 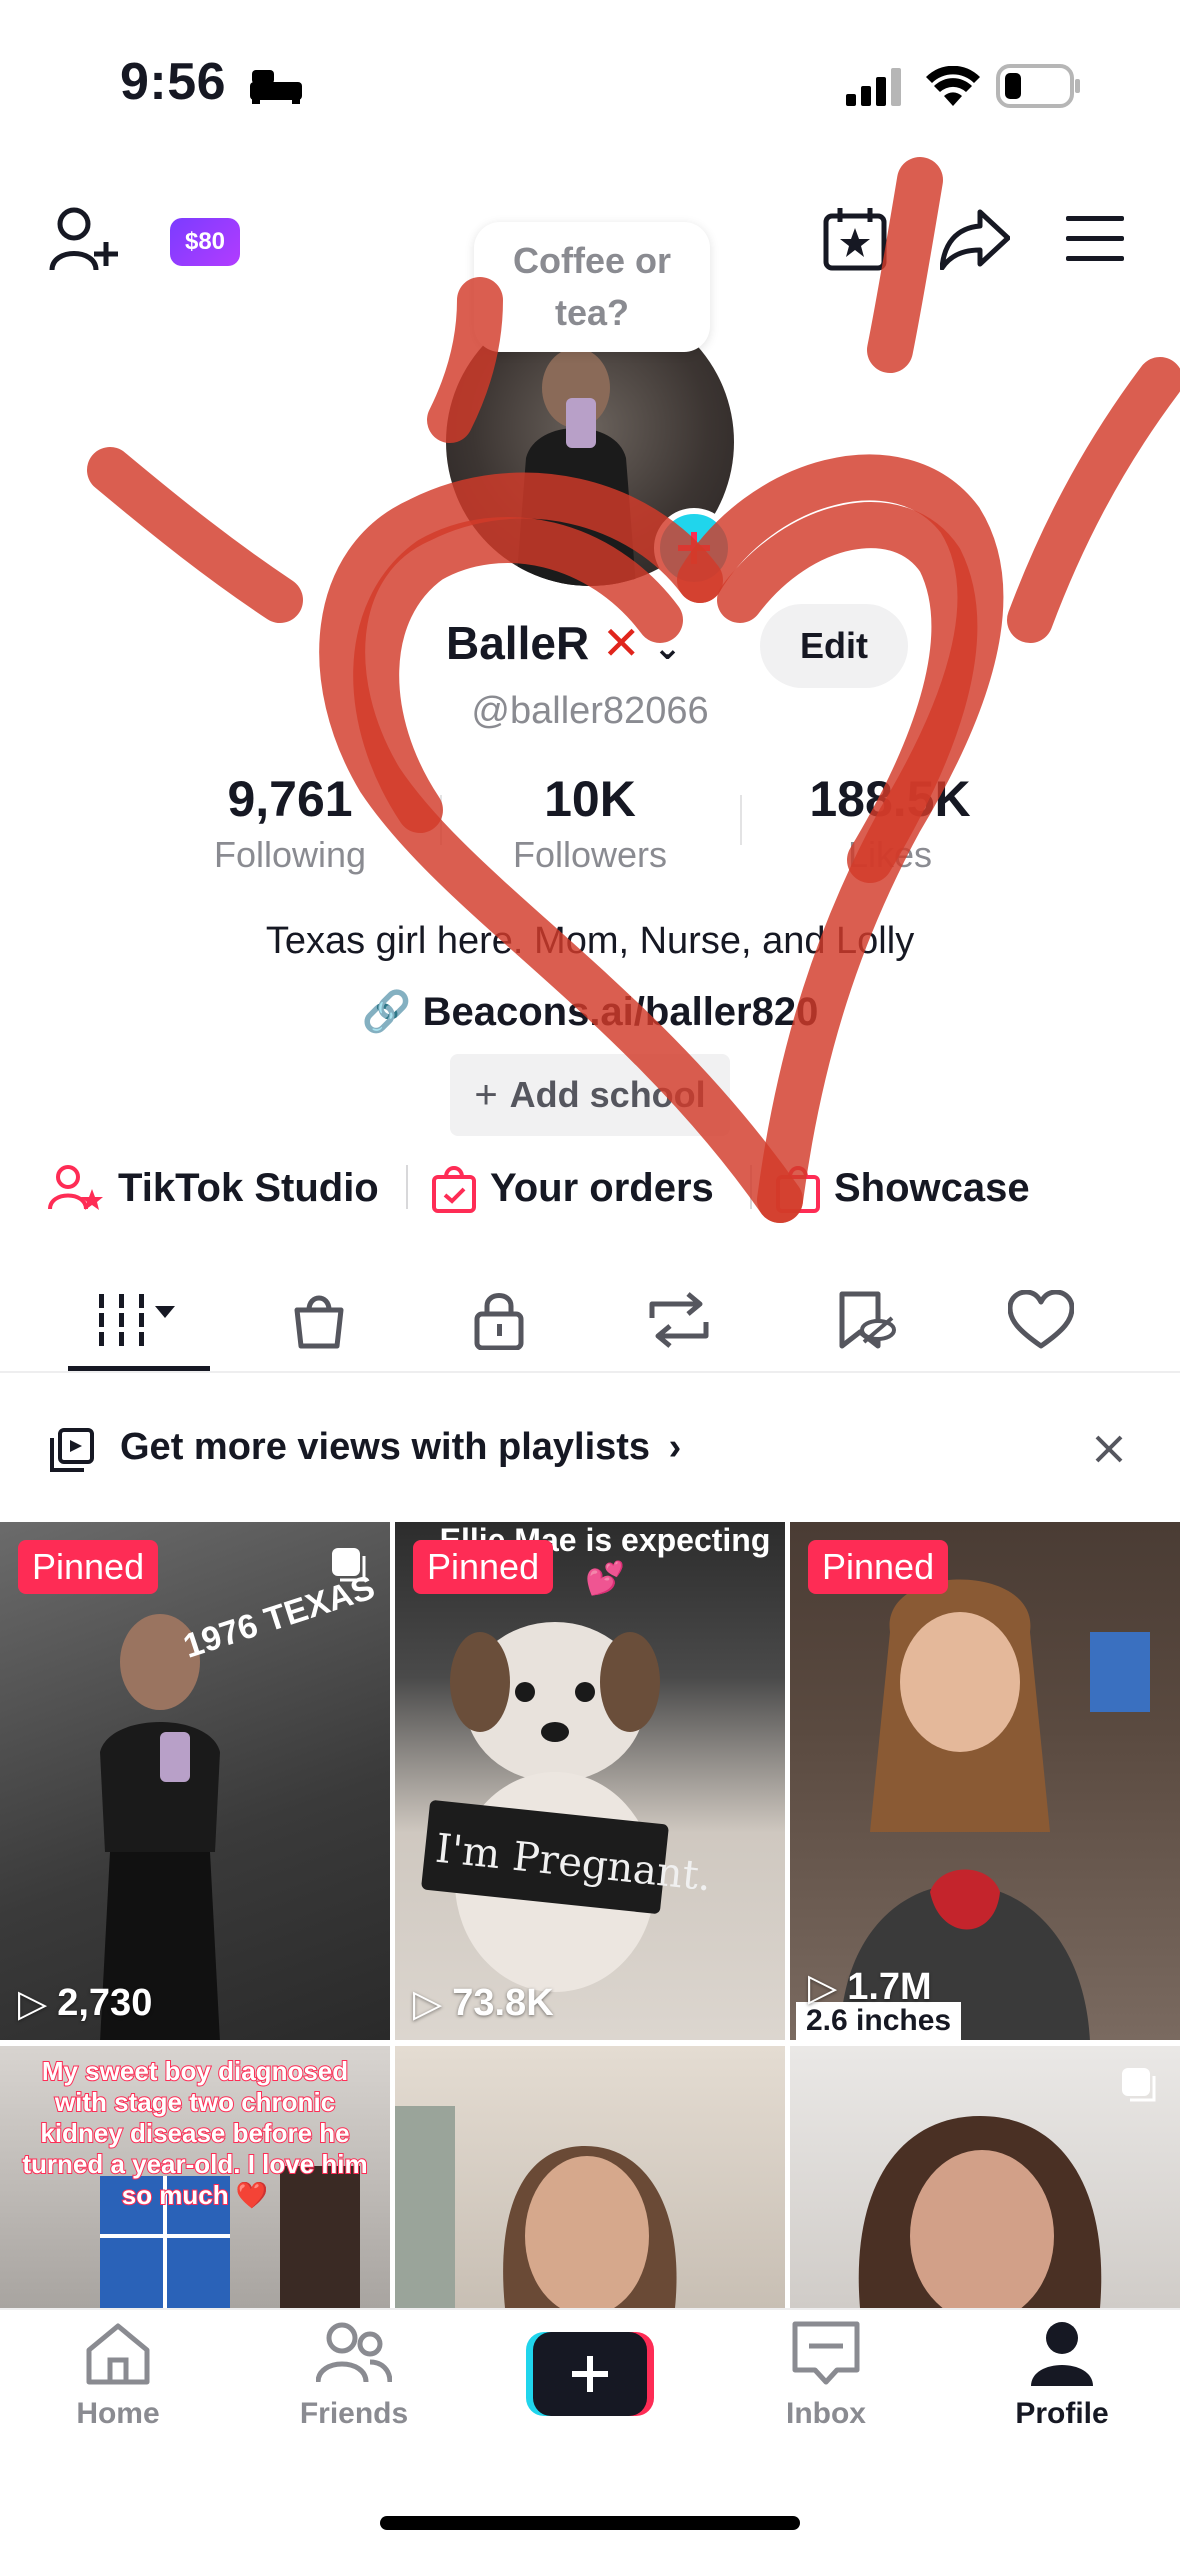 I want to click on display-name: BalleR ✕ ⌄, so click(x=564, y=643).